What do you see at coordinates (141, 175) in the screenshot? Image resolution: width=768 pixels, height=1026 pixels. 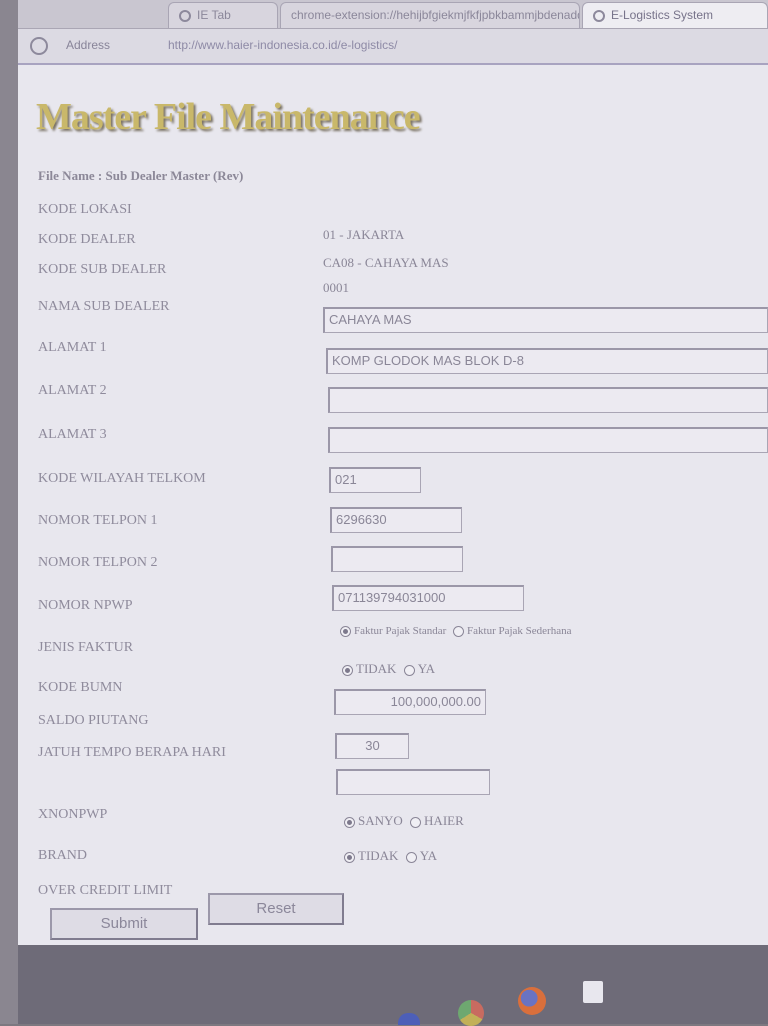 I see `file-name-label: File Name : Sub Dealer Master (Rev)` at bounding box center [141, 175].